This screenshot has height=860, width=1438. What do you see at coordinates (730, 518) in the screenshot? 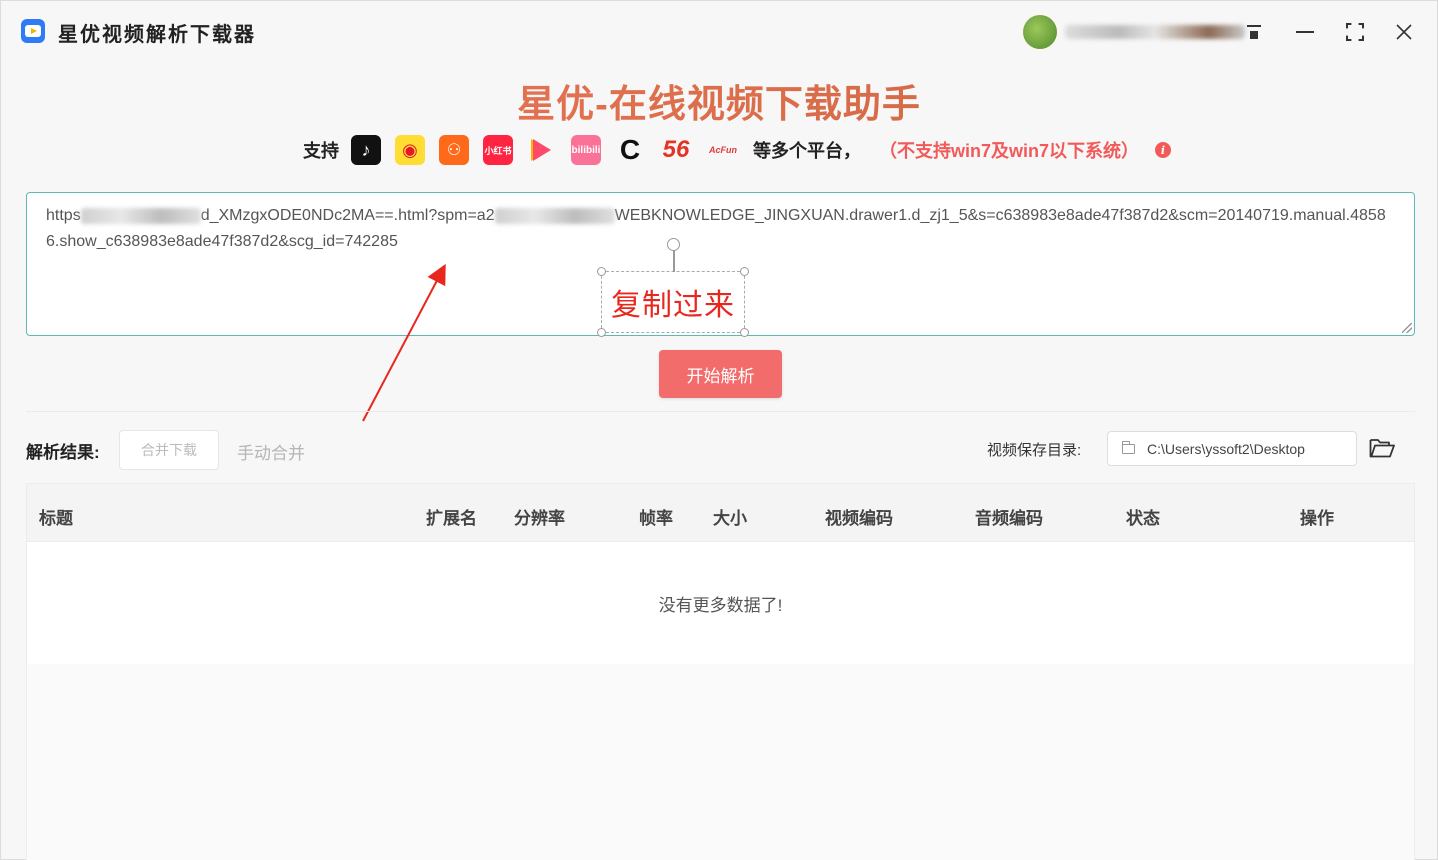
I see `column-header-size: 大小` at bounding box center [730, 518].